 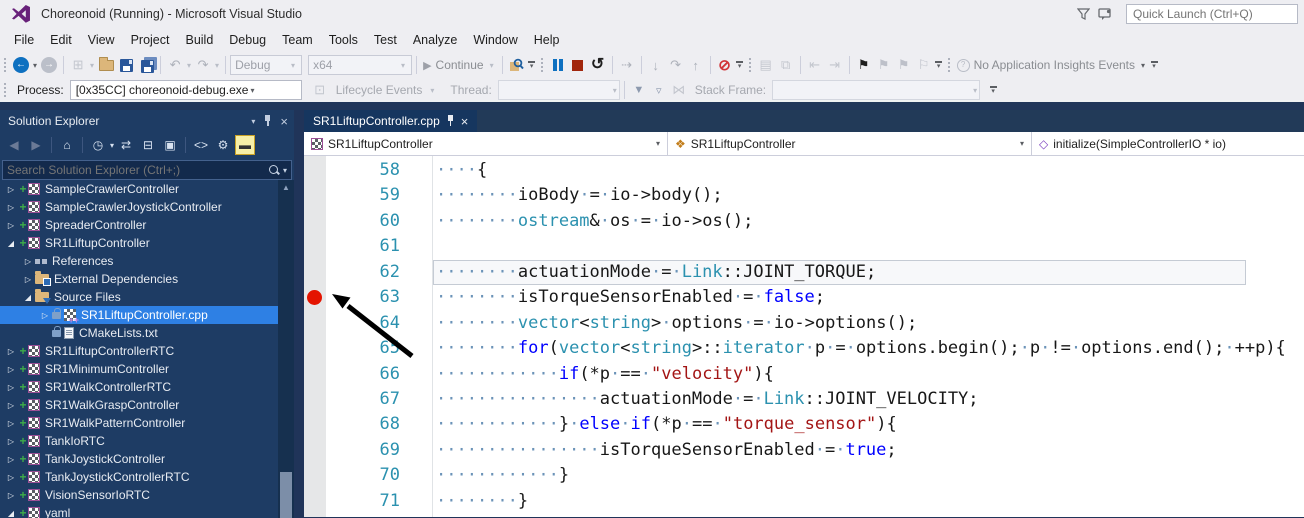 I want to click on thread-combobox: ▾, so click(x=558, y=90).